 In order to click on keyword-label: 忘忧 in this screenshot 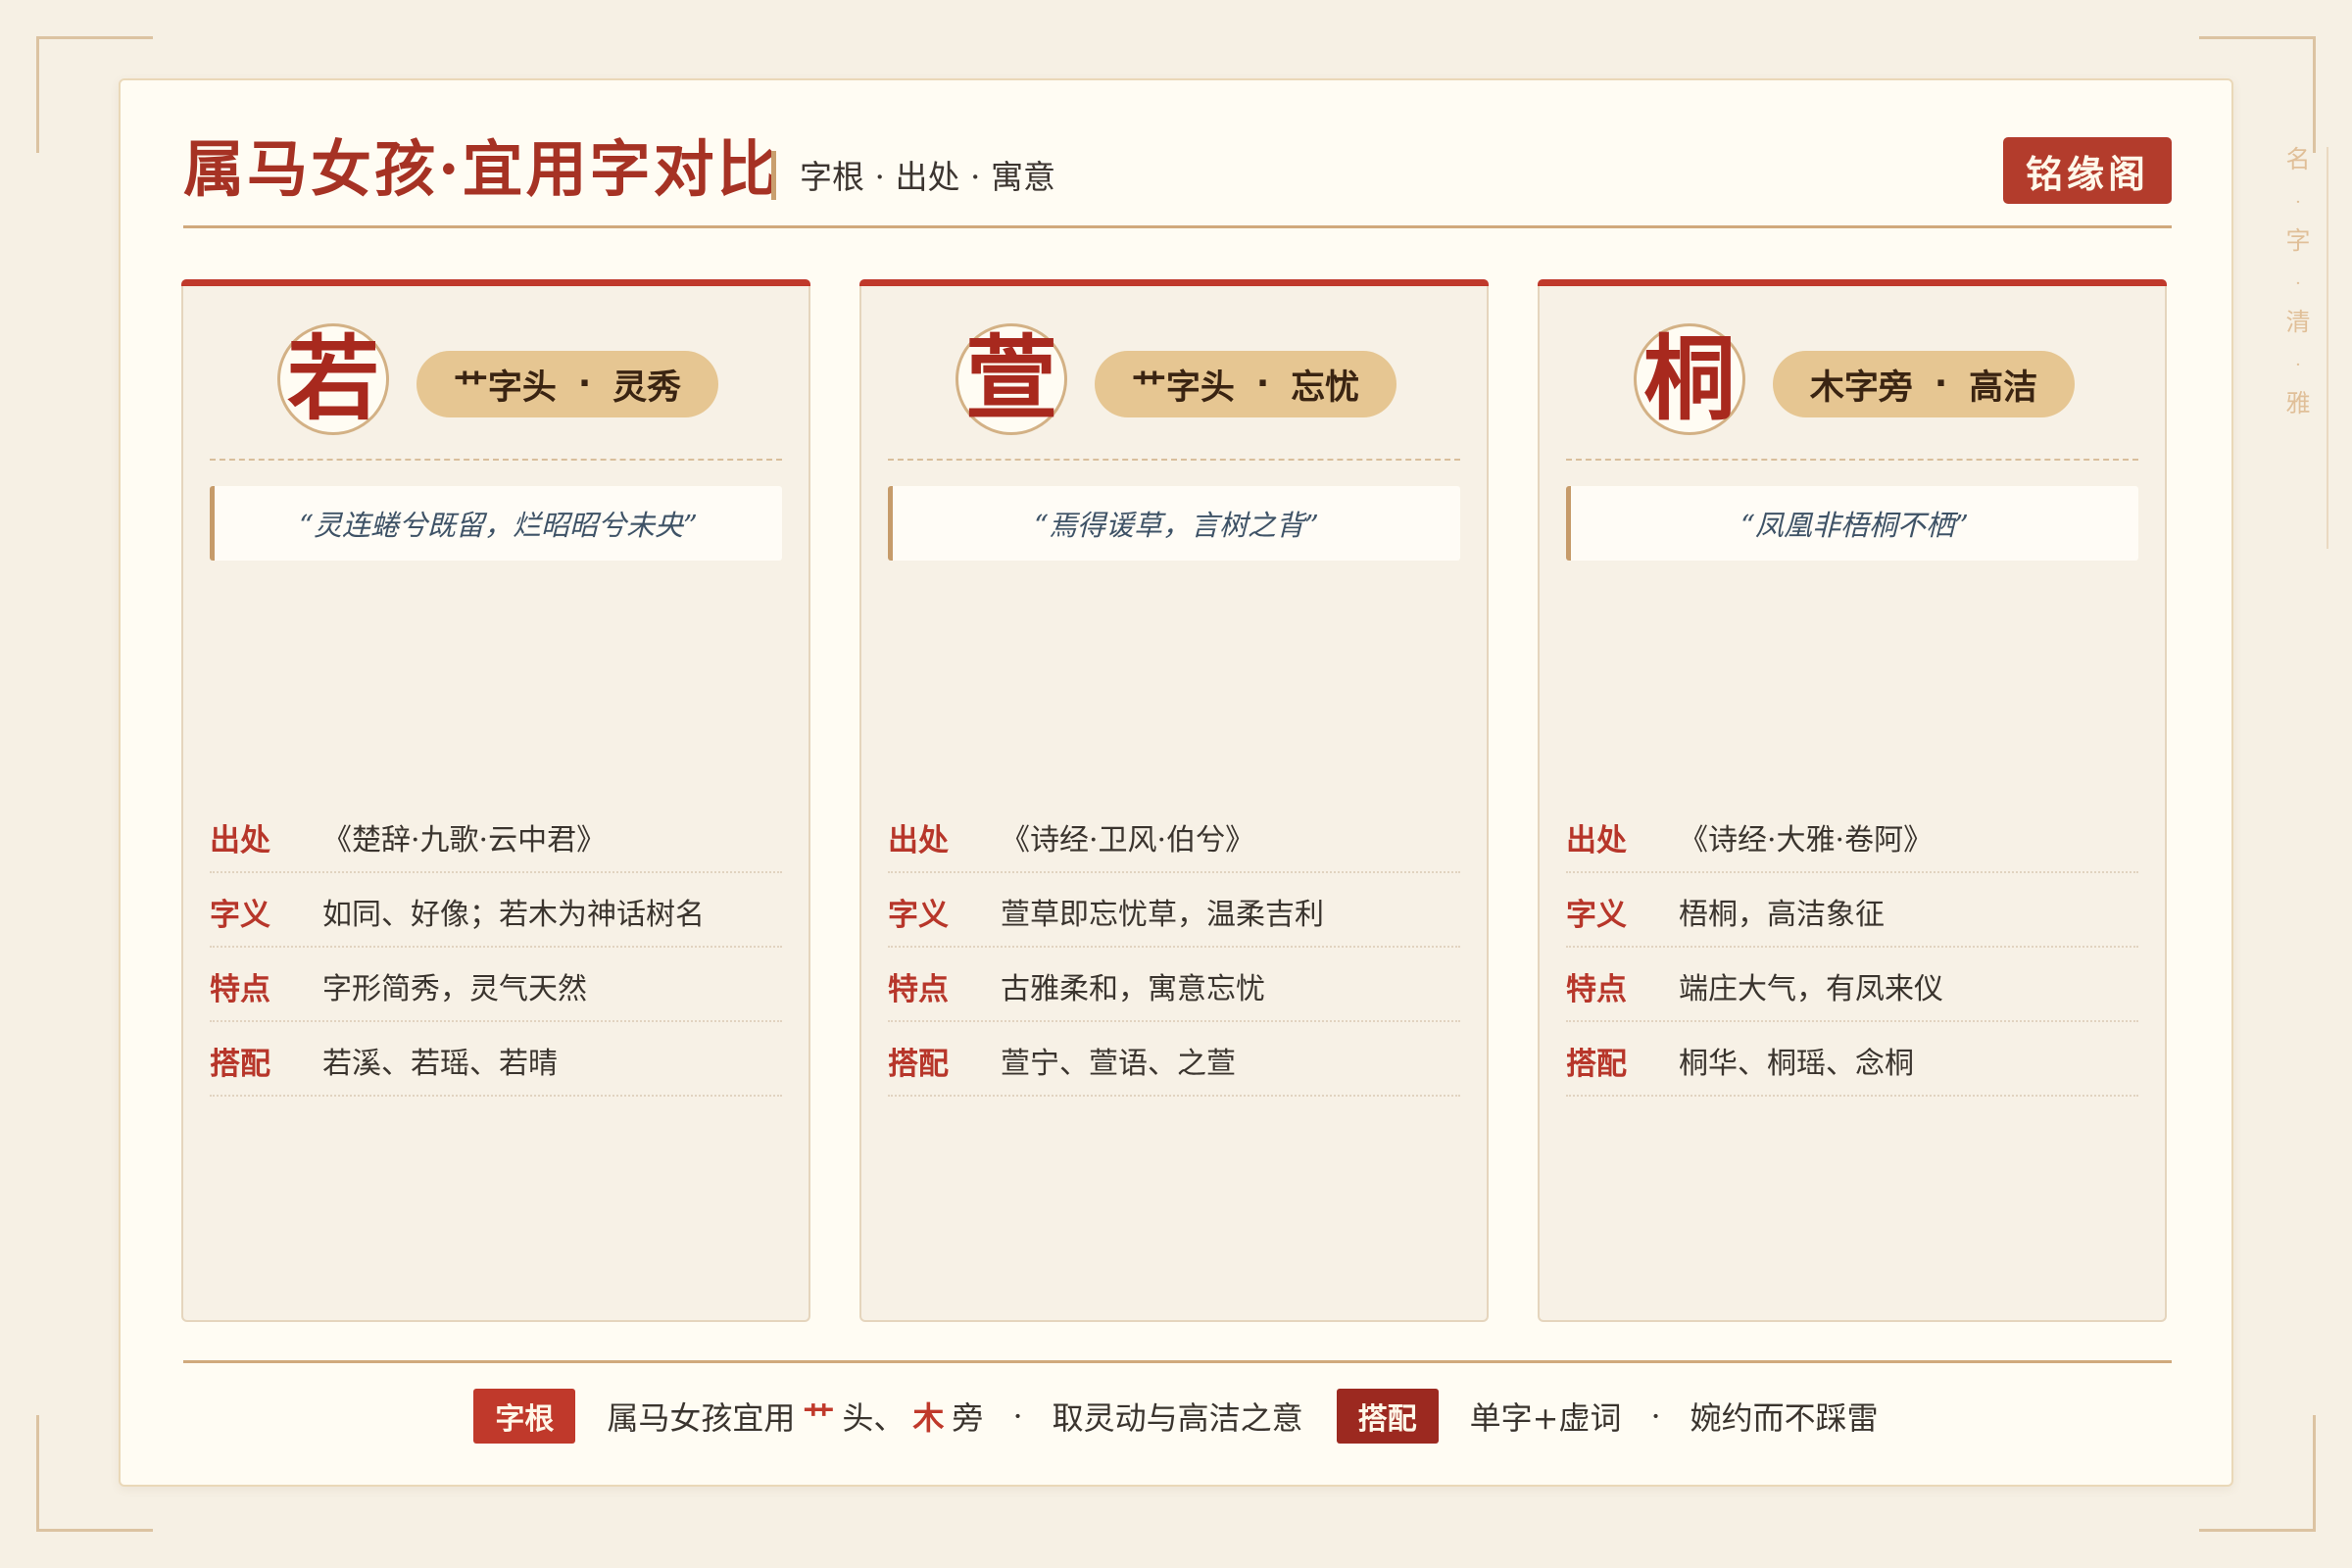, I will do `click(1325, 388)`.